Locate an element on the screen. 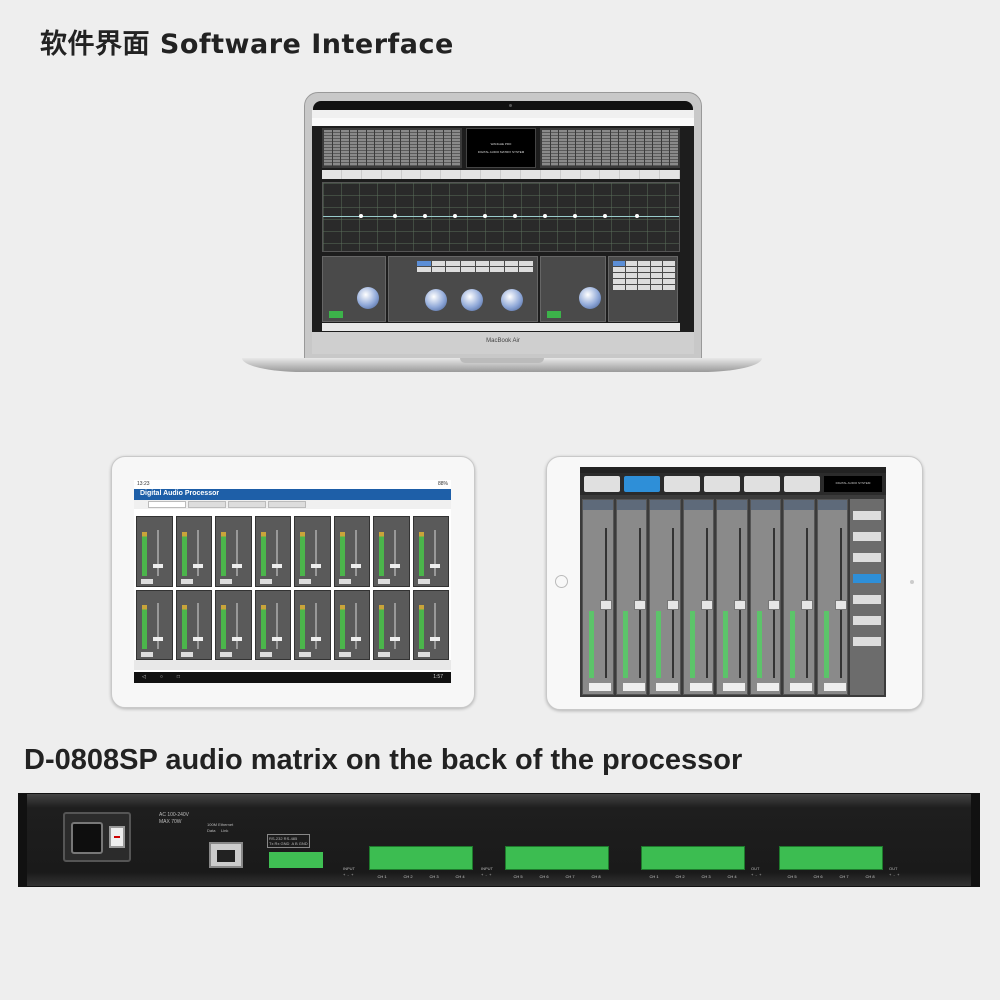 Image resolution: width=1000 pixels, height=1000 pixels. channel-tabs is located at coordinates (501, 174).